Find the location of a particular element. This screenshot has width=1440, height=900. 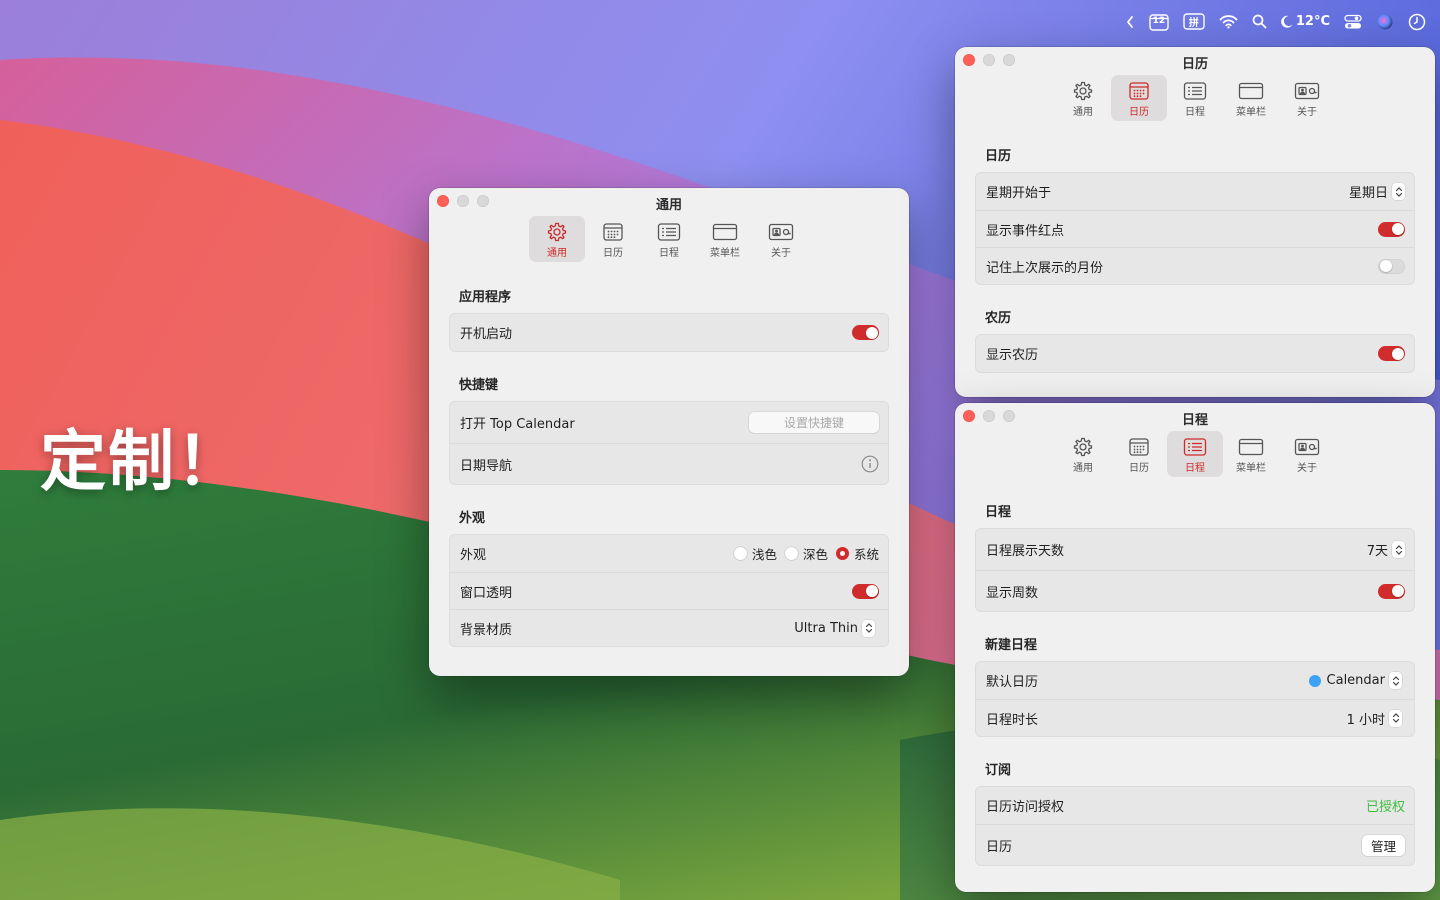

launch-at-login-toggle is located at coordinates (865, 332).